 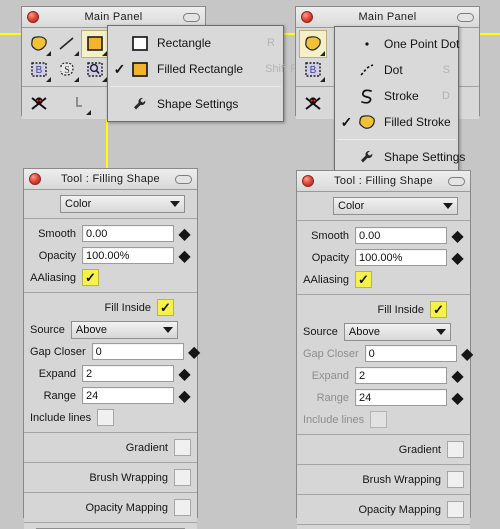 What do you see at coordinates (396, 96) in the screenshot?
I see `menu-item-stroke: Stroke D` at bounding box center [396, 96].